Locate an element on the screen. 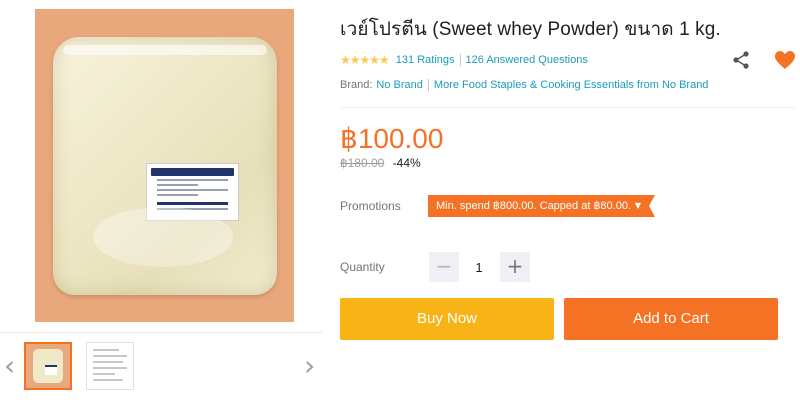  ratings-link: 131 Ratings is located at coordinates (425, 60).